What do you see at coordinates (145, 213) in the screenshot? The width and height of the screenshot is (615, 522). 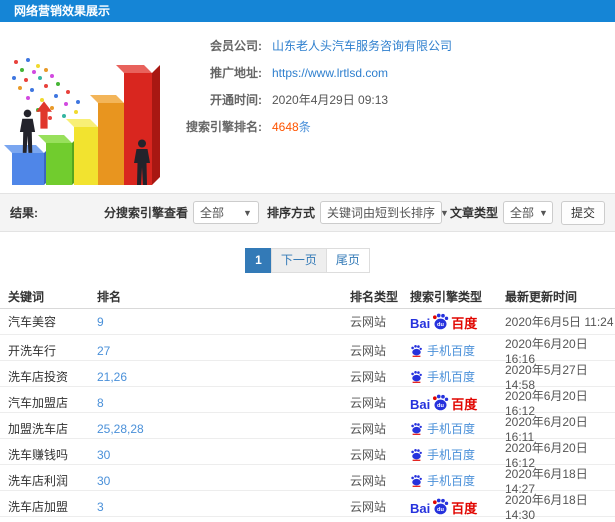 I see `engine-filter-label: 分搜索引擎查看` at bounding box center [145, 213].